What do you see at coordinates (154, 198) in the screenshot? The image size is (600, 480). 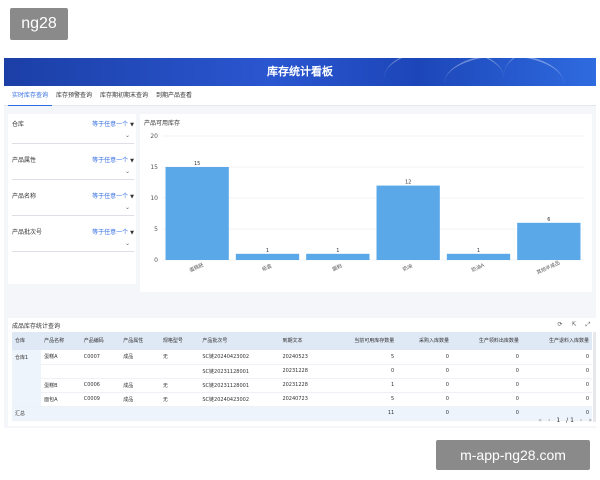 I see `y-tick-label: 10` at bounding box center [154, 198].